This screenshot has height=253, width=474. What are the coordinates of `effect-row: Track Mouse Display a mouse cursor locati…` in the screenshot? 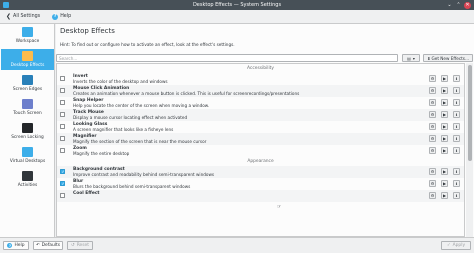 It's located at (260, 115).